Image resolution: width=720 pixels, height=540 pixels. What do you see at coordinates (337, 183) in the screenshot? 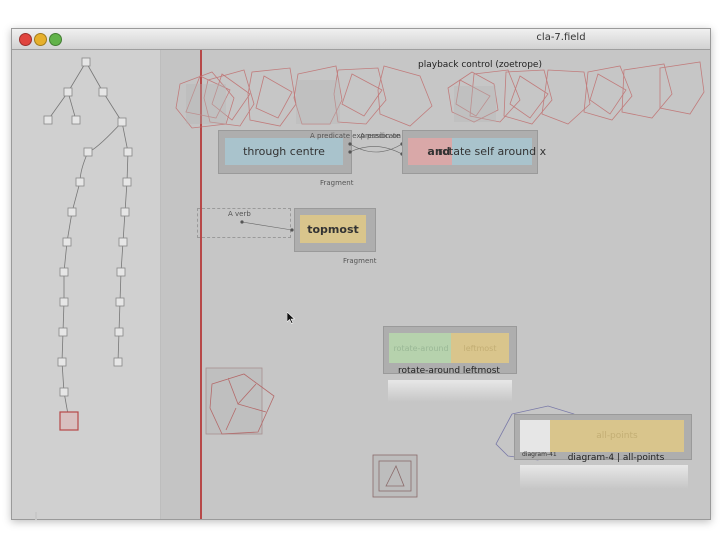
I see `fragment-label-1: Fragment` at bounding box center [337, 183].